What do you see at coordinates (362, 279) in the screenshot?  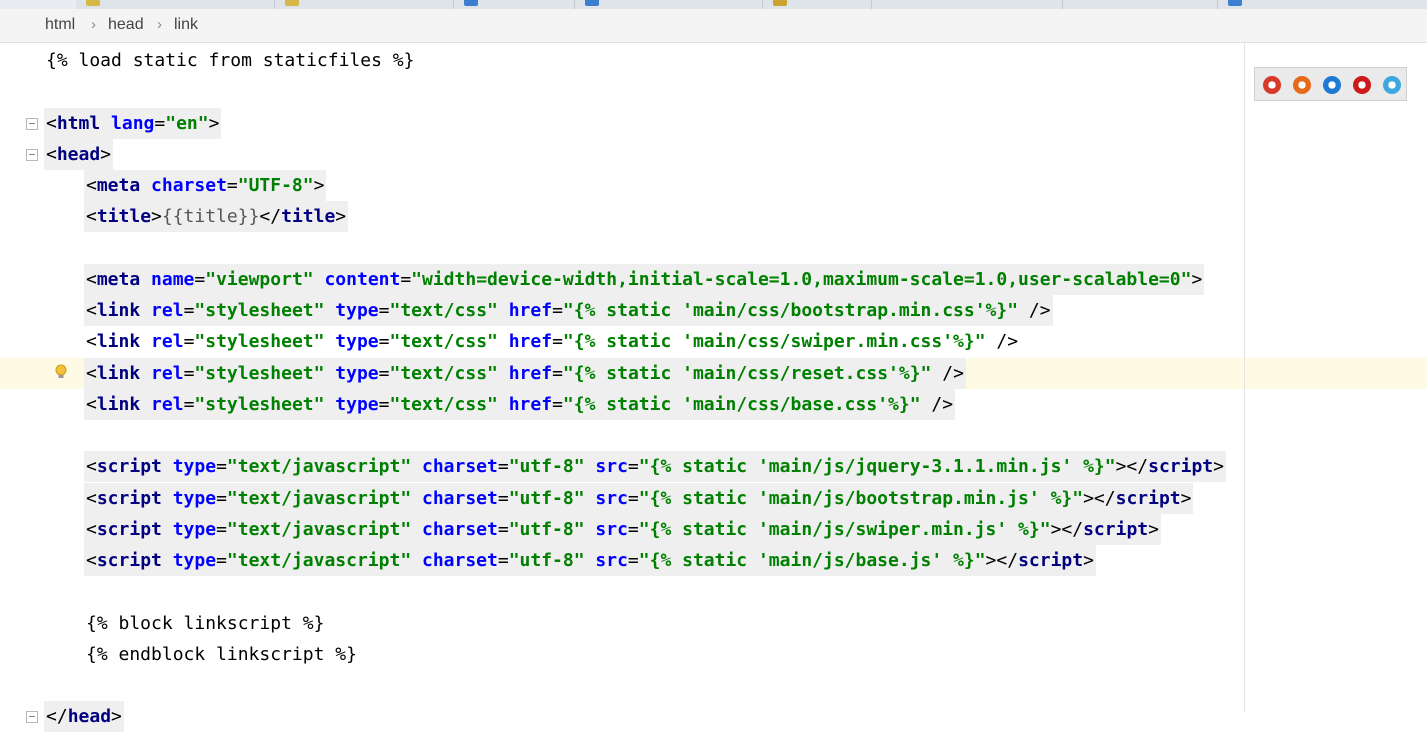 I see `code-token: content` at bounding box center [362, 279].